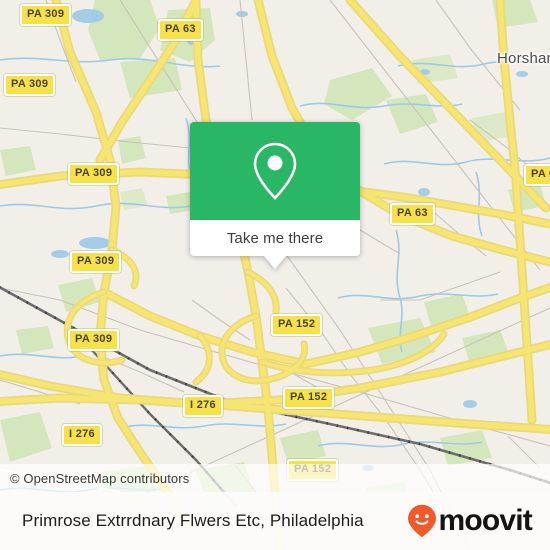 The width and height of the screenshot is (550, 550). I want to click on road-shield-i-276-a: I 276, so click(203, 406).